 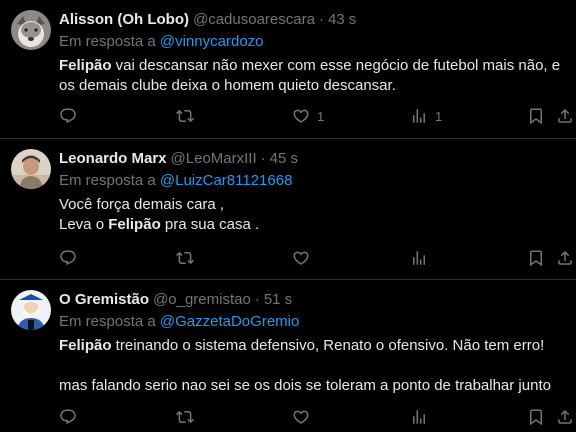 What do you see at coordinates (210, 224) in the screenshot?
I see `tweet-text-post: pra sua casa .` at bounding box center [210, 224].